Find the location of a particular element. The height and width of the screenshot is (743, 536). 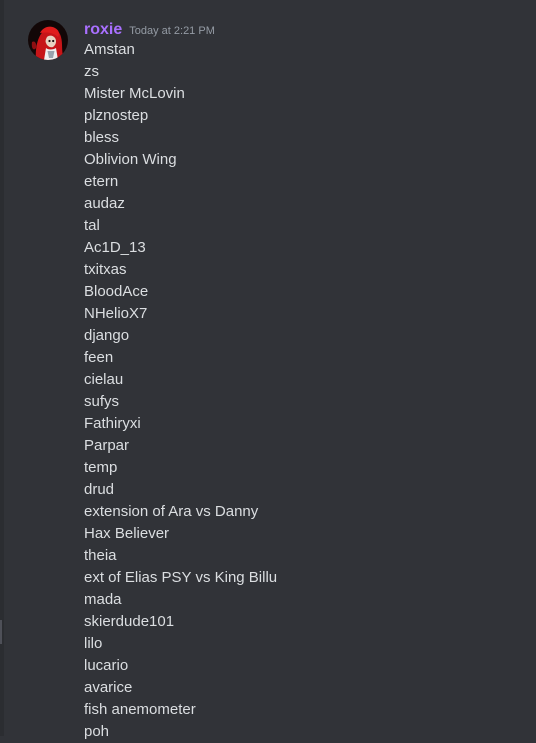

message-line: poh is located at coordinates (97, 731).